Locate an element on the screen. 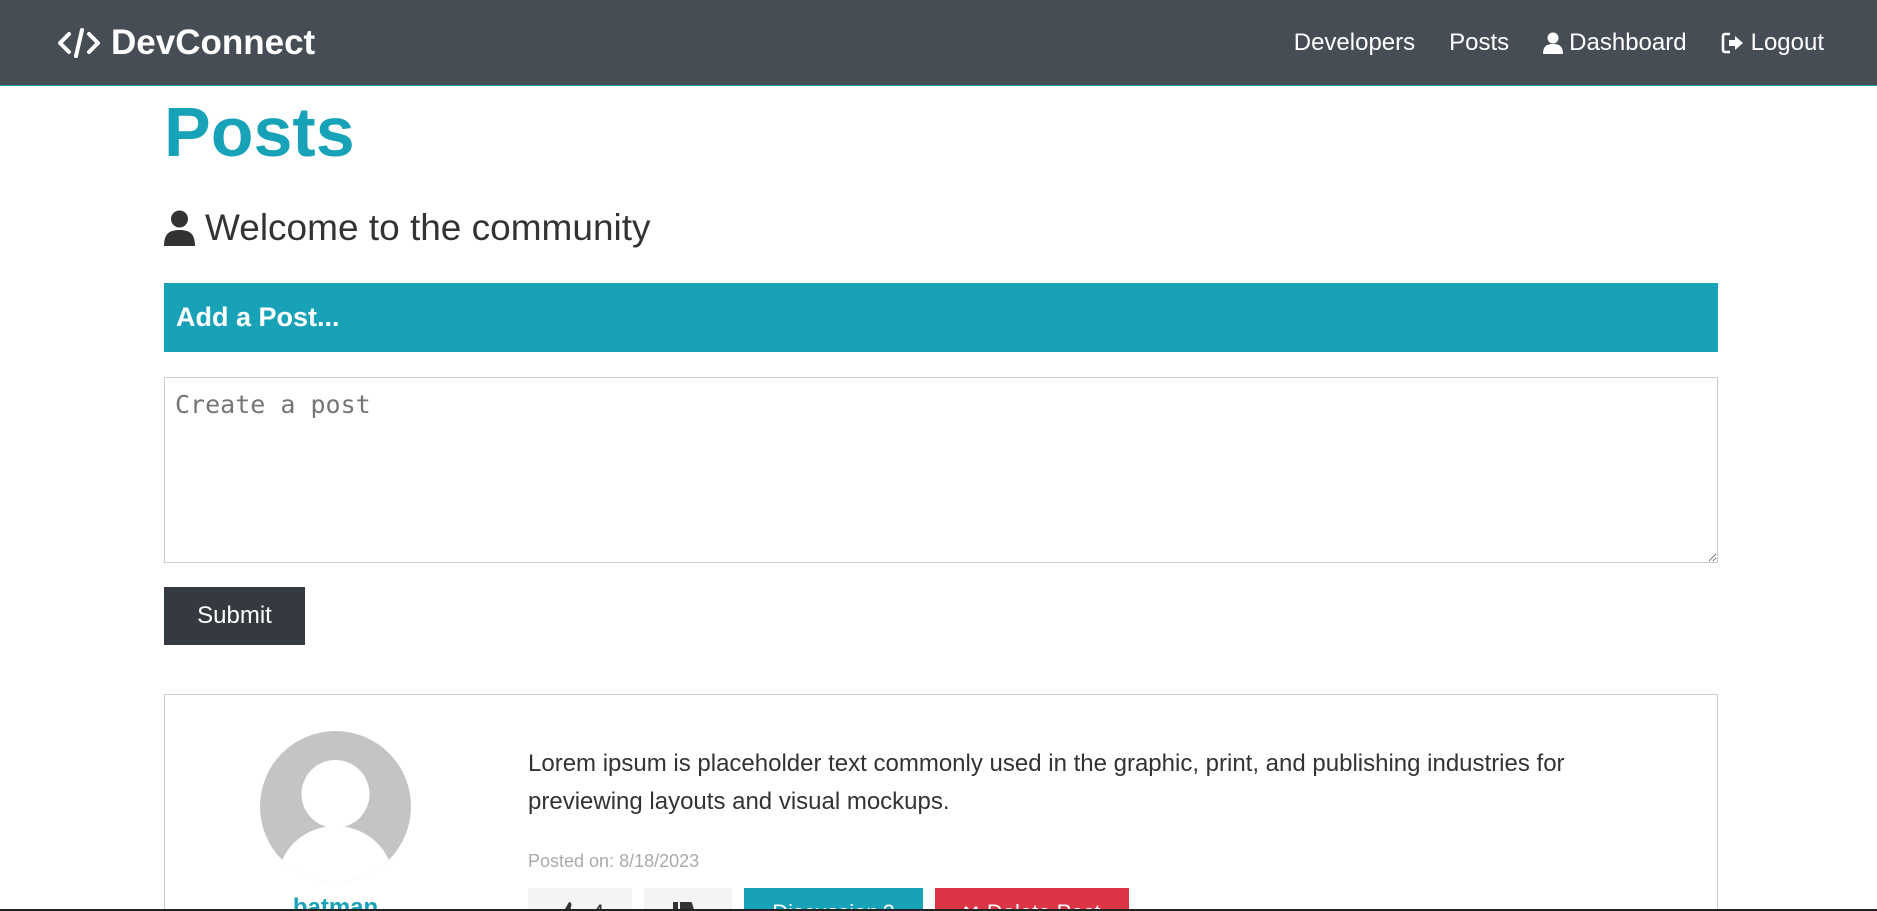 This screenshot has height=911, width=1877. nav-dashboard: Dashboard is located at coordinates (1615, 42).